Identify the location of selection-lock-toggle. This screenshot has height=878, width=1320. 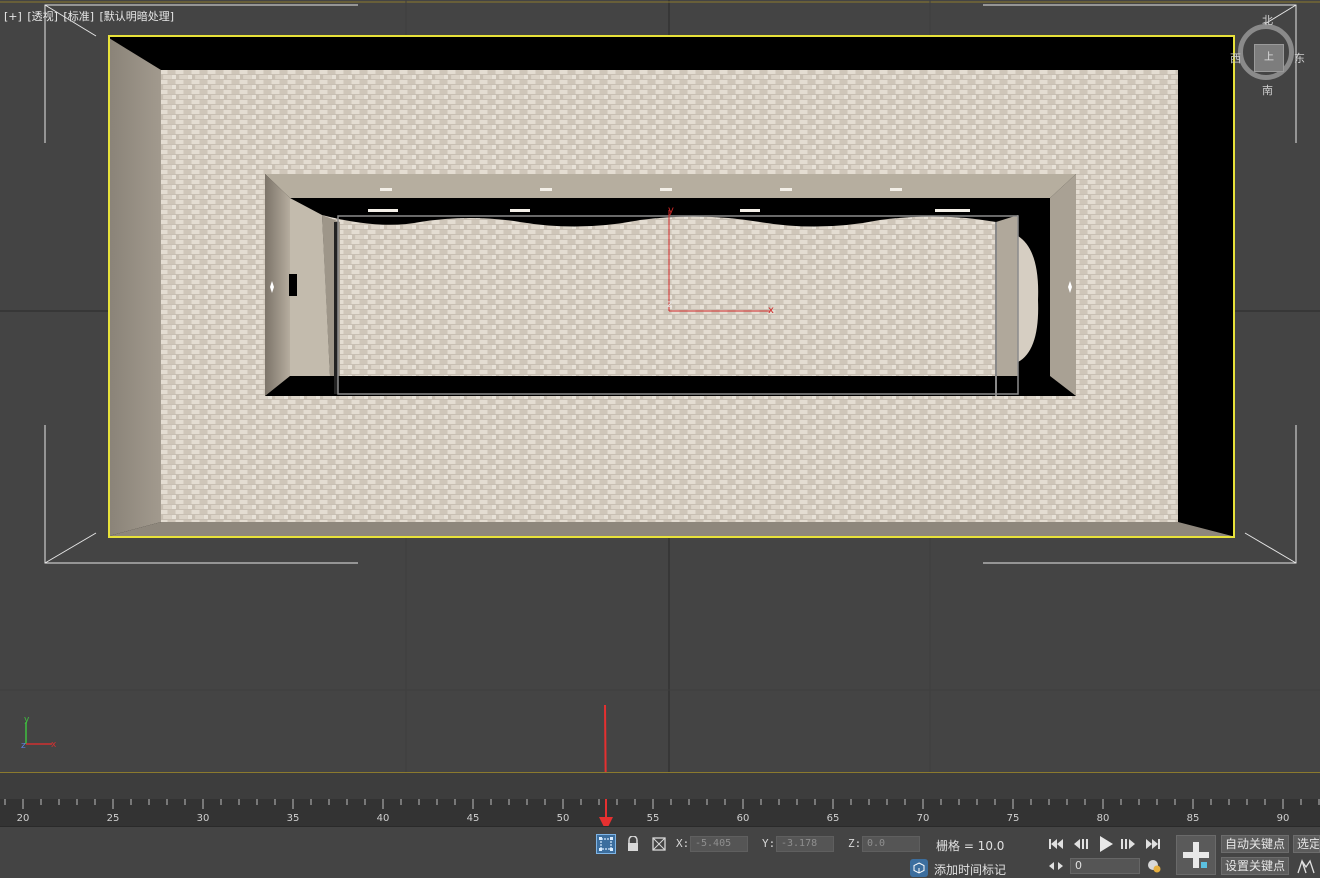
(606, 844).